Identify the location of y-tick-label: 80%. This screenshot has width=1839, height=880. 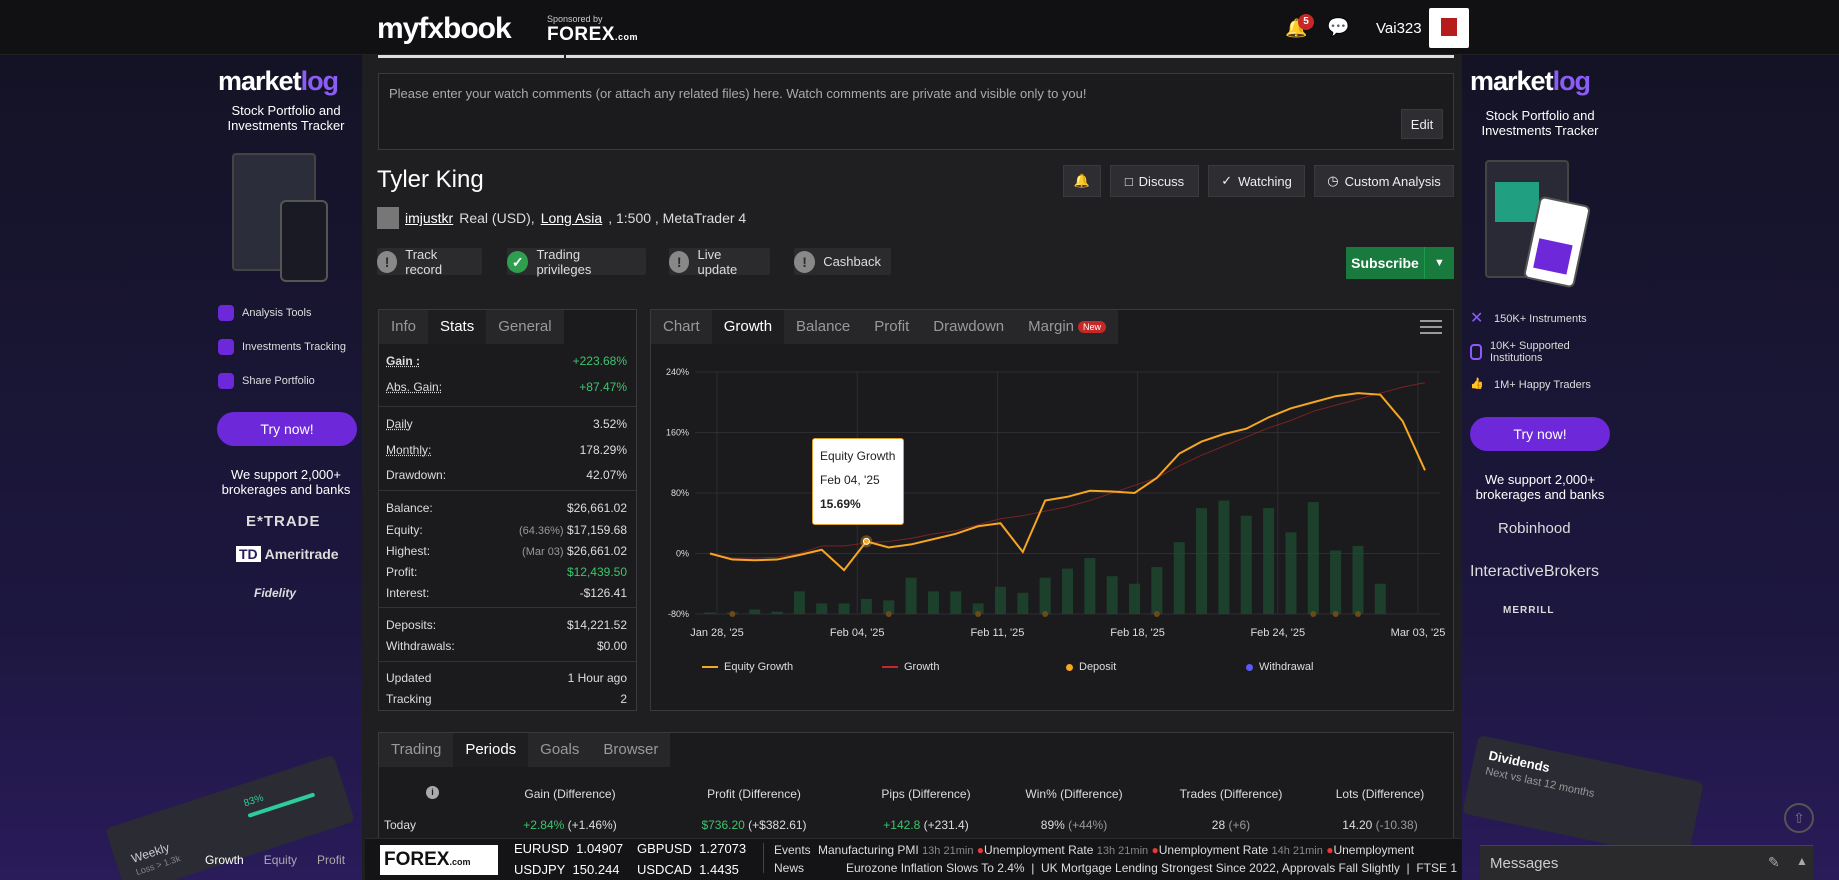
(680, 493).